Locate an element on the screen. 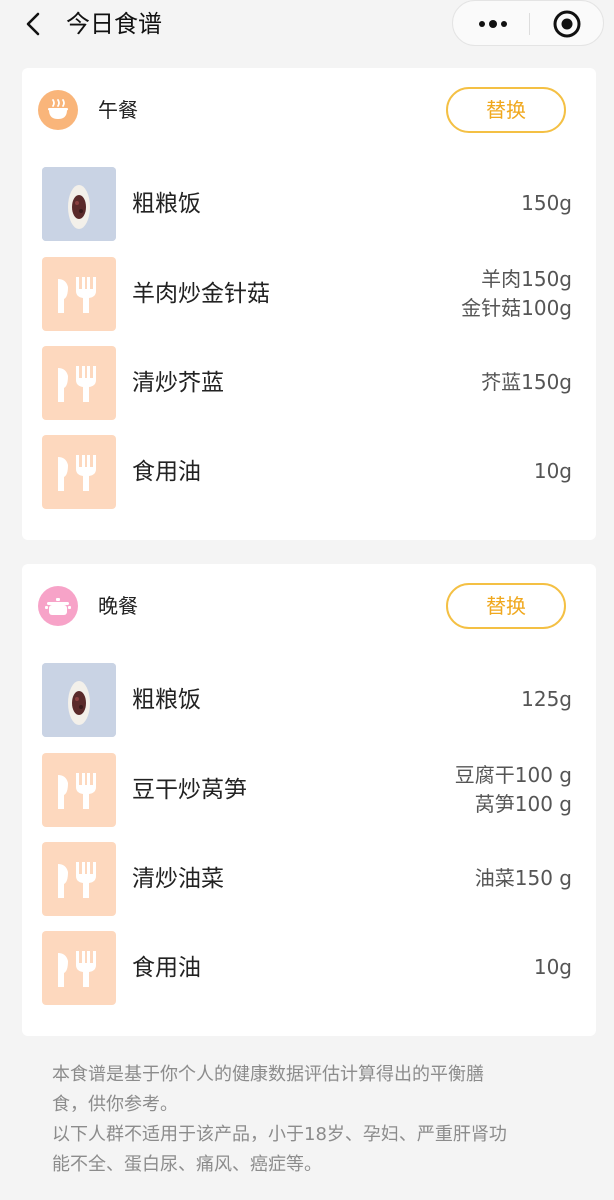 This screenshot has height=1200, width=614. top-nav: 今日食谱 is located at coordinates (307, 25).